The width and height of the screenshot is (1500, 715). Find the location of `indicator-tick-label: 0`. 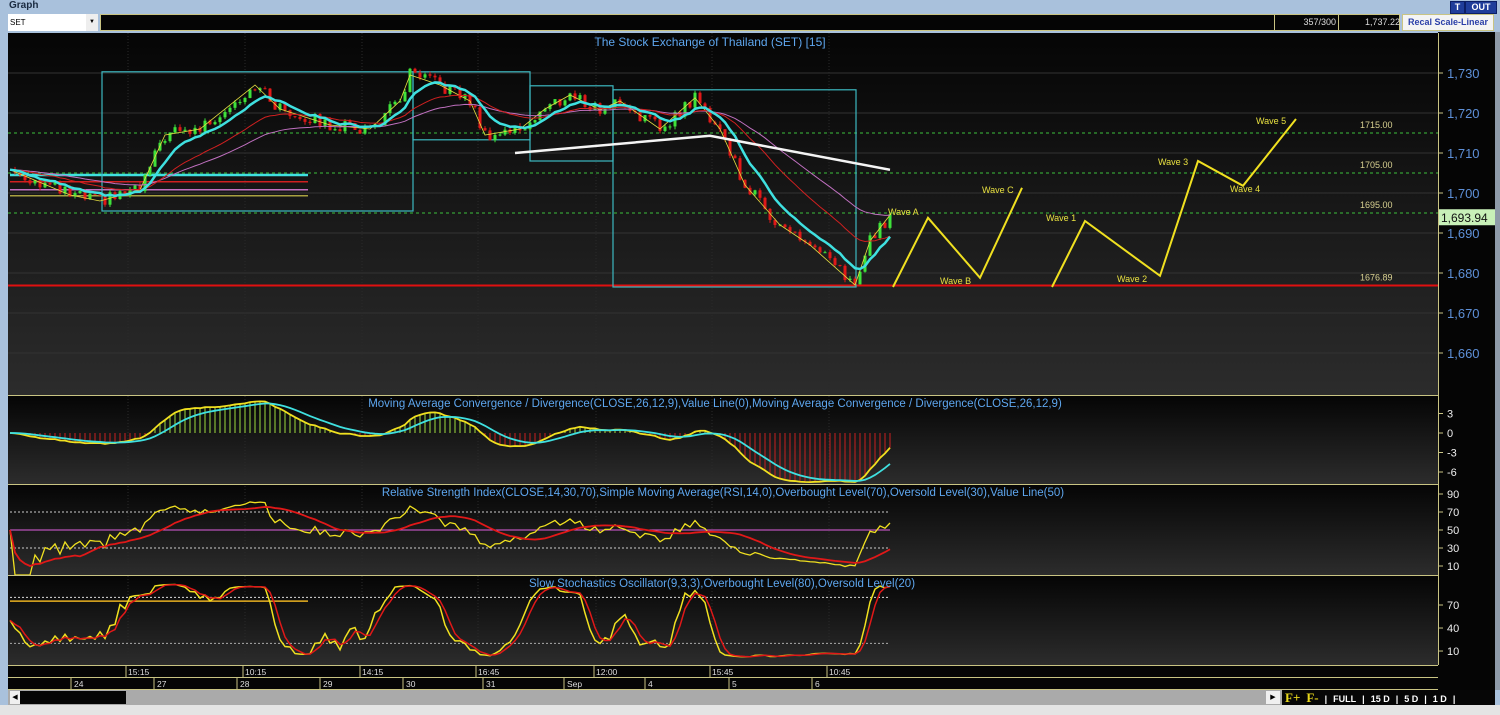

indicator-tick-label: 0 is located at coordinates (1450, 434).